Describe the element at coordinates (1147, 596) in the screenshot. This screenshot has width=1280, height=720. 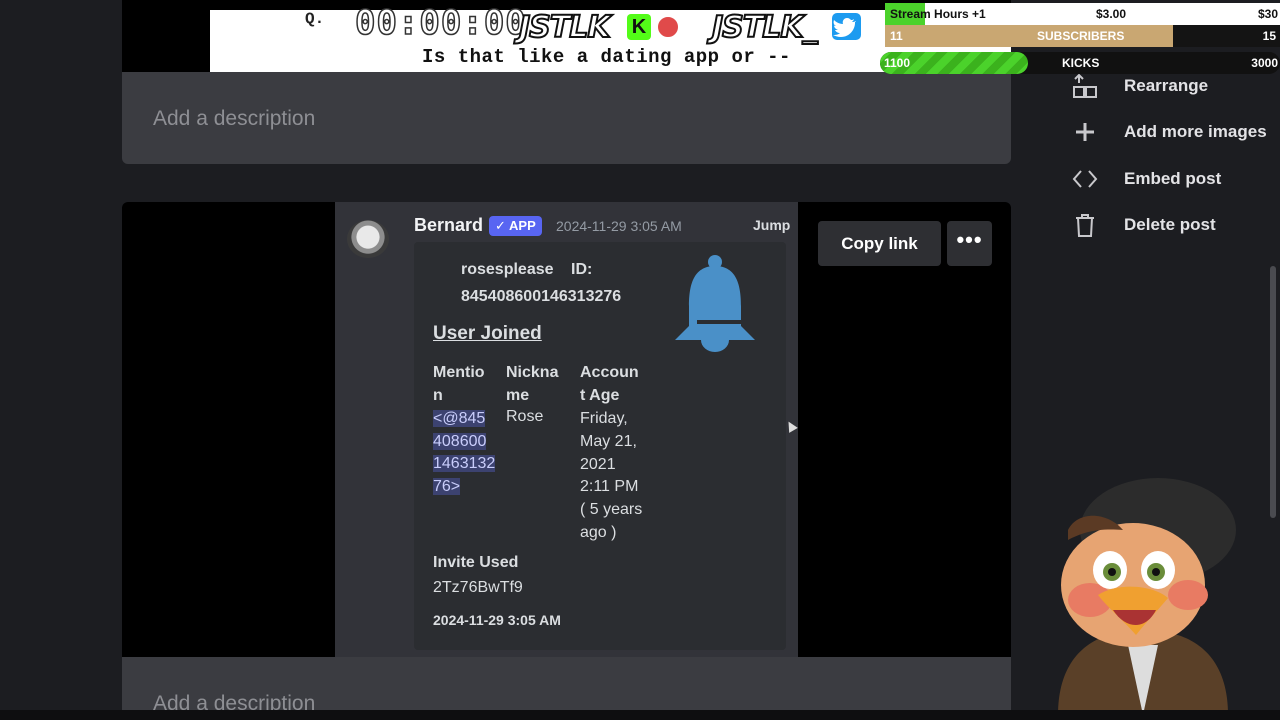
I see `mascot-avatar` at that location.